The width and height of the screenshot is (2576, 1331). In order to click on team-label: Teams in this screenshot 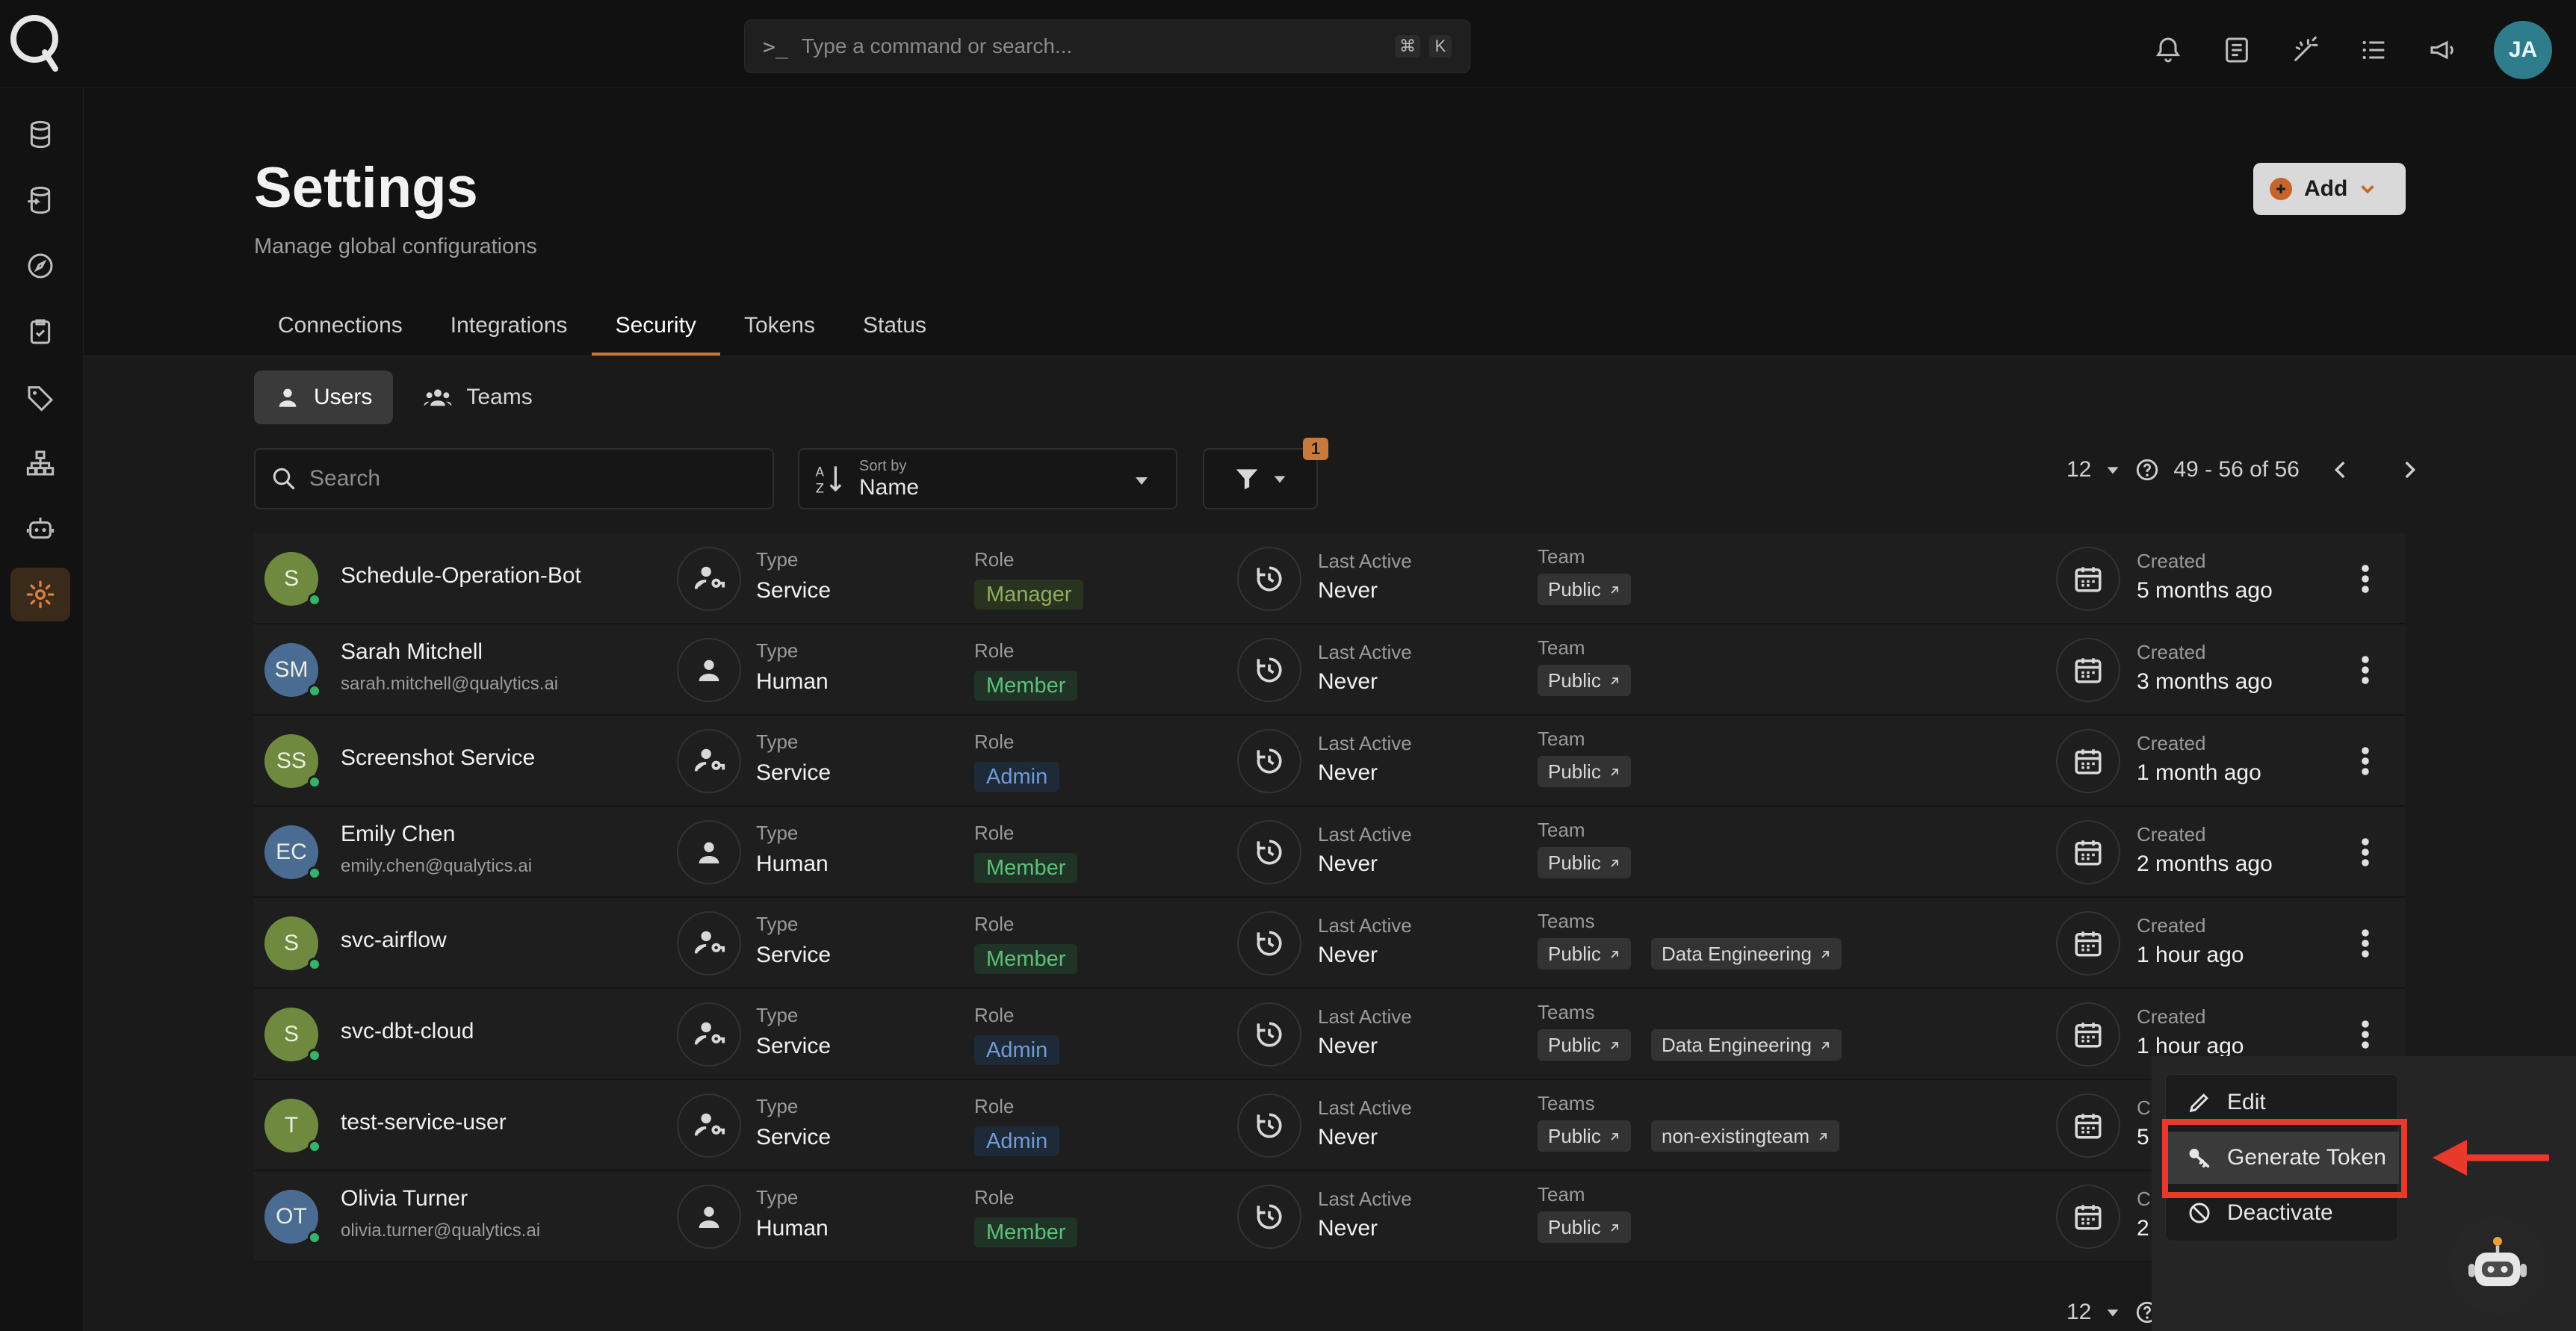, I will do `click(1566, 921)`.